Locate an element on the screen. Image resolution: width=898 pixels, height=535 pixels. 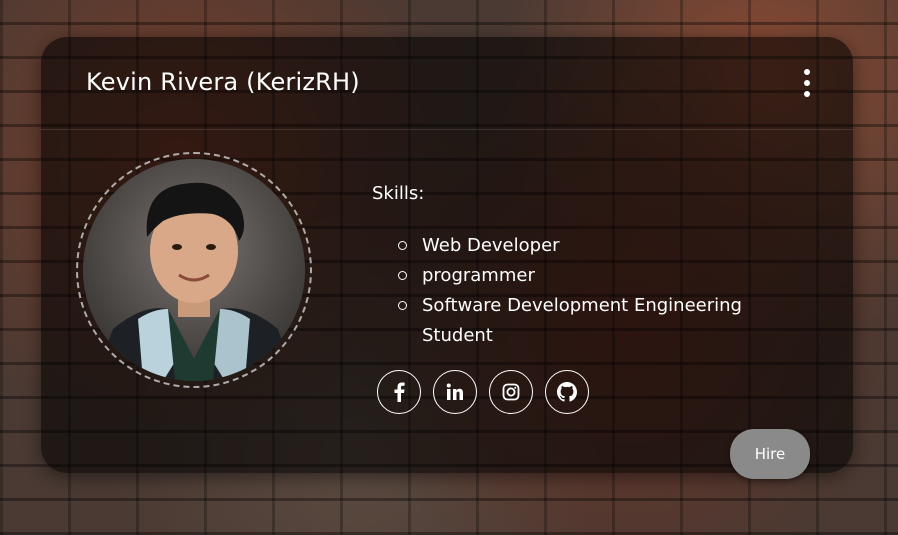
facebook-icon is located at coordinates (399, 392).